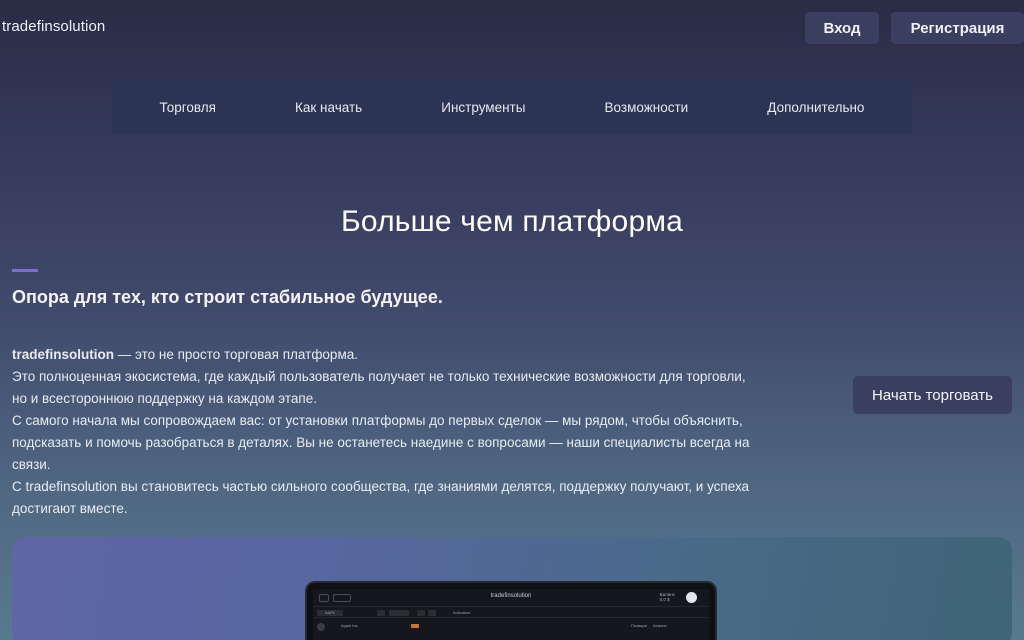  Describe the element at coordinates (25, 270) in the screenshot. I see `accent-divider` at that location.